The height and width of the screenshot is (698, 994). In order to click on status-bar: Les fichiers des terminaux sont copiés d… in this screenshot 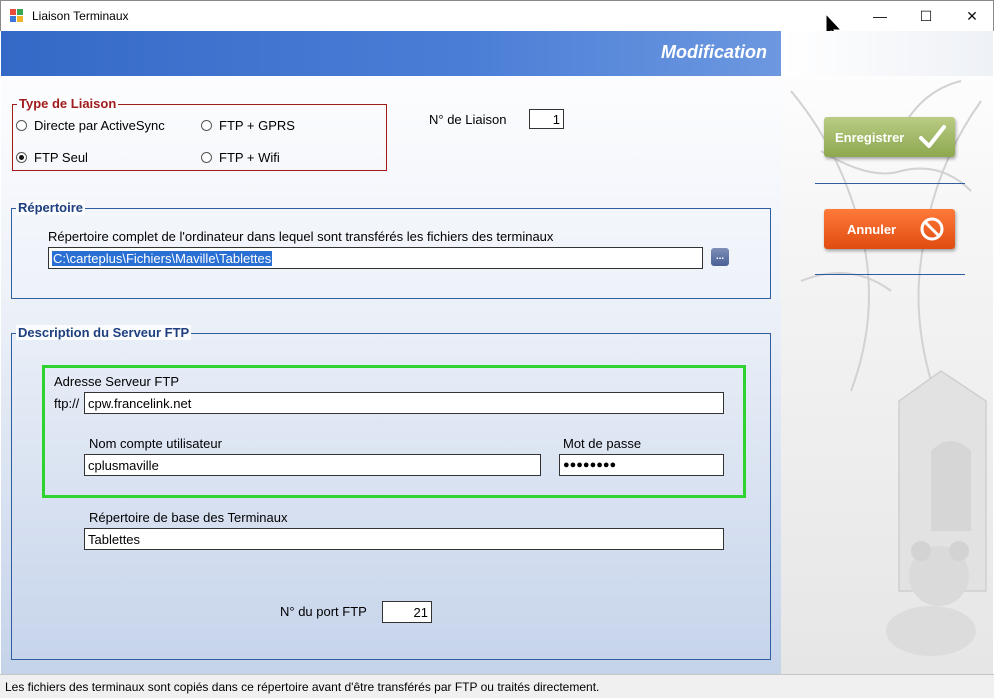, I will do `click(497, 686)`.